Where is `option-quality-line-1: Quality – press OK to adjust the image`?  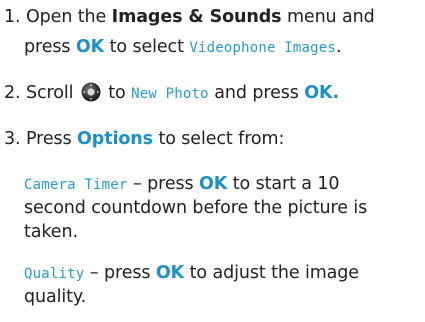
option-quality-line-1: Quality – press OK to adjust the image is located at coordinates (191, 273).